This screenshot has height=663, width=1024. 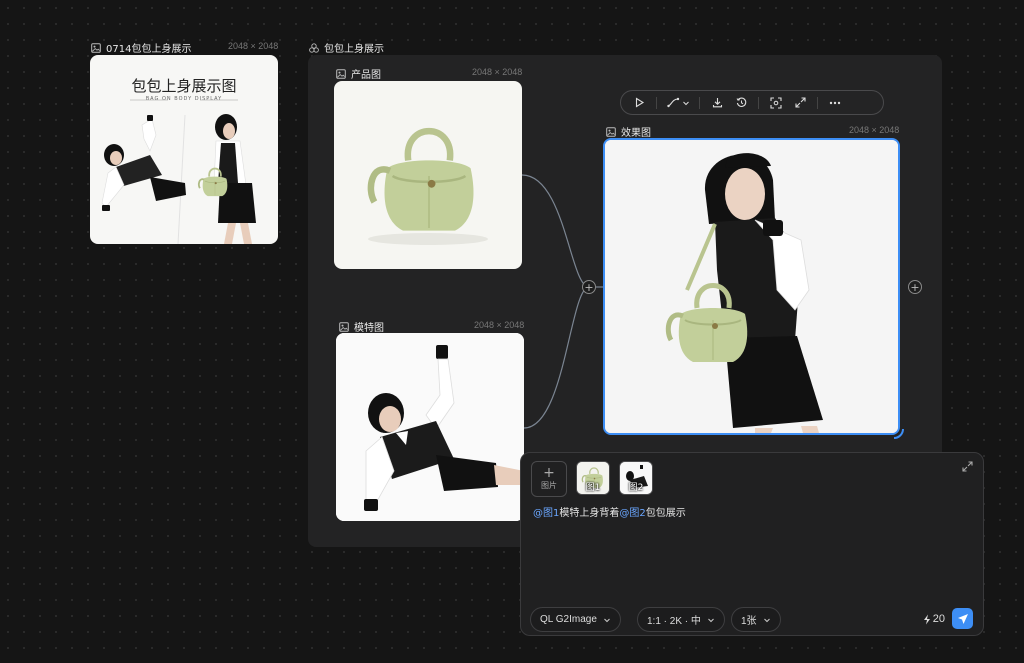 I want to click on model-node-size: 2048 × 2048, so click(x=499, y=325).